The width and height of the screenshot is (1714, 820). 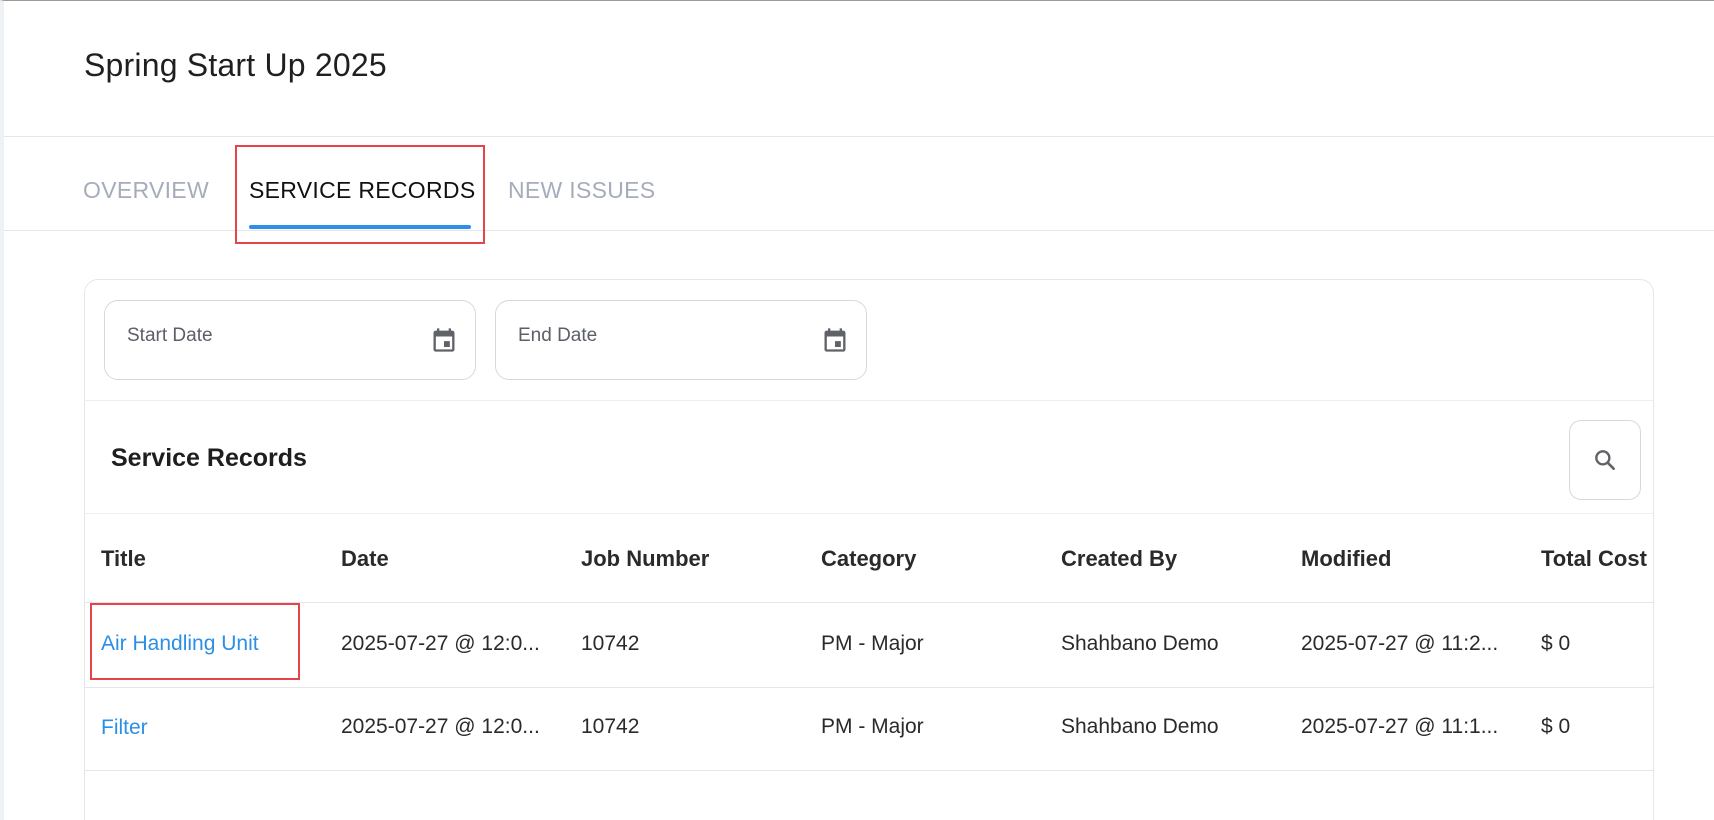 I want to click on start-date-label: Start Date, so click(x=170, y=335).